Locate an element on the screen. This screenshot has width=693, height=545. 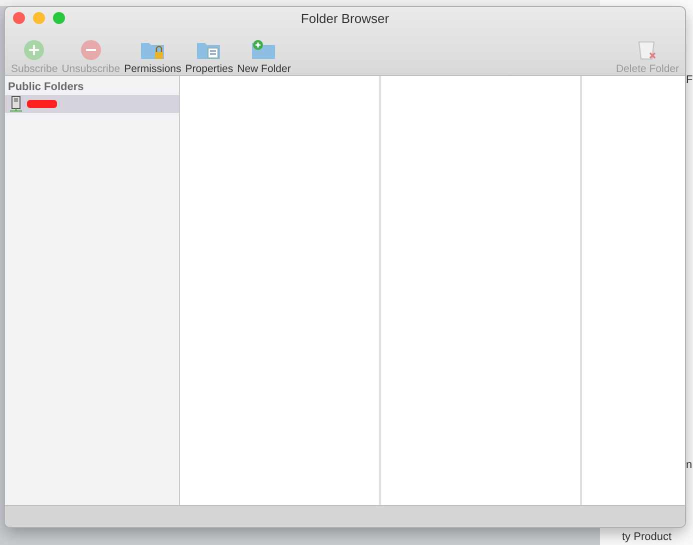
trash-icon is located at coordinates (647, 50).